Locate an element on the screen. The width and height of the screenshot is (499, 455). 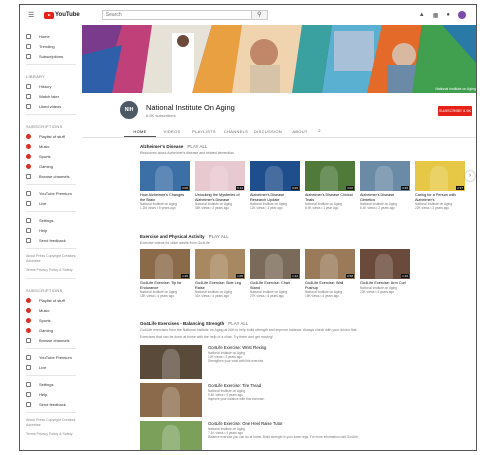
video-title: Go4Life Exercise: Tire Tread is located at coordinates (234, 385).